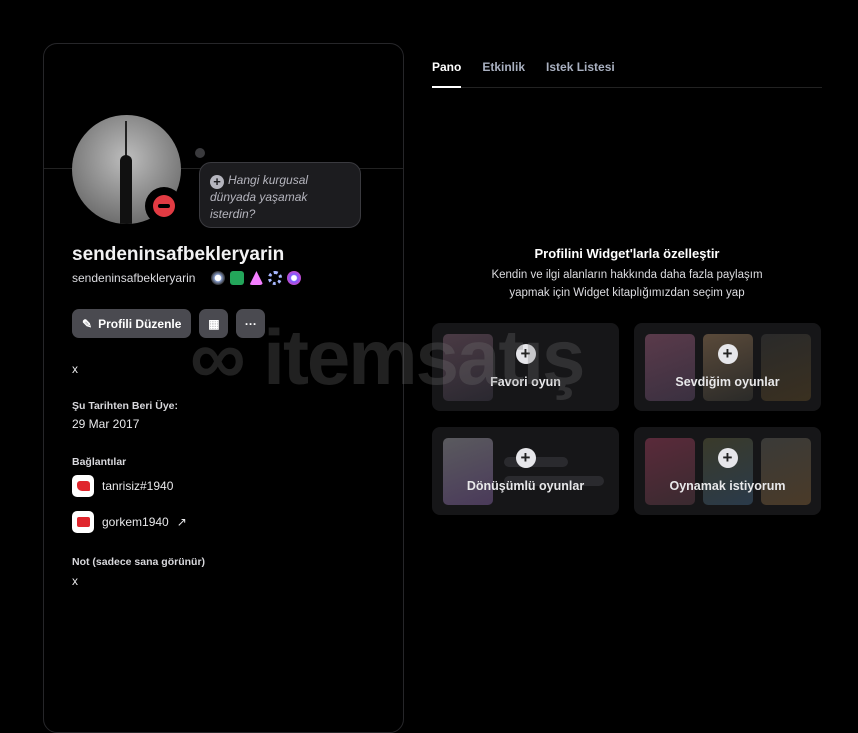 This screenshot has height=733, width=858. Describe the element at coordinates (134, 278) in the screenshot. I see `username: sendeninsafbekleryarin` at that location.